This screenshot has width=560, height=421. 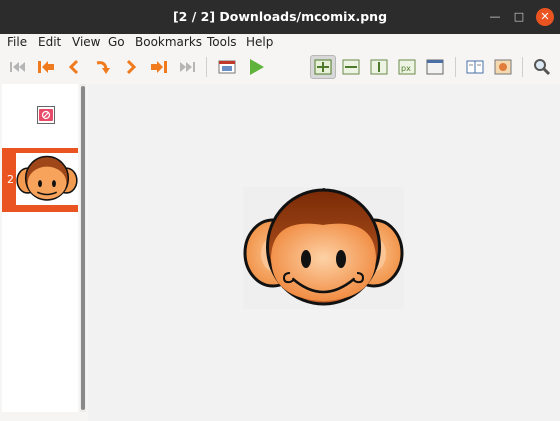 I want to click on window-titlebar: [2 / 2] Downloads/mcomix.png — □ ✕, so click(x=280, y=17).